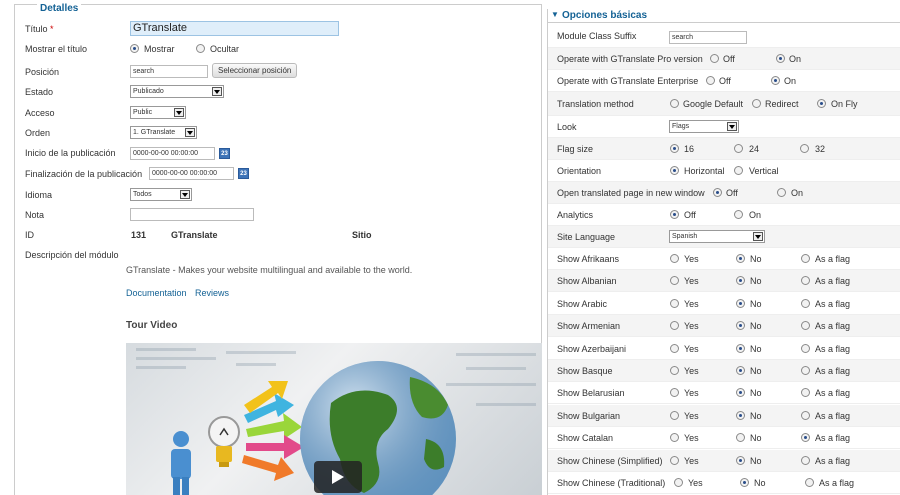 This screenshot has width=900, height=495. I want to click on publish-start-input: 0000-00-00 00:00:00, so click(172, 153).